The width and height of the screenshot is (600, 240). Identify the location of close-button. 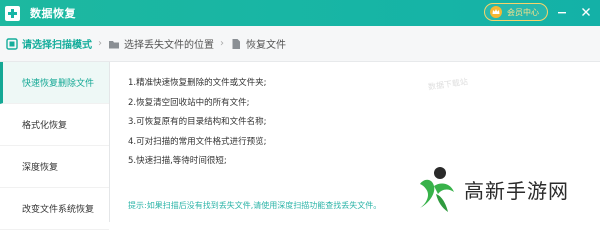
(586, 12).